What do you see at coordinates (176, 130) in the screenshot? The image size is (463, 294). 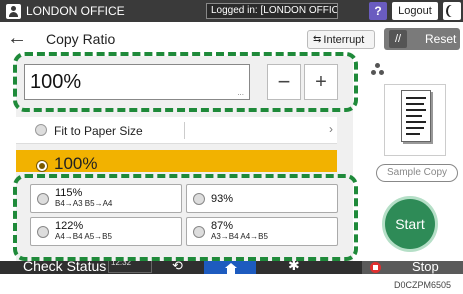 I see `fit-to-paper-size-option: Fit to Paper Size ›` at bounding box center [176, 130].